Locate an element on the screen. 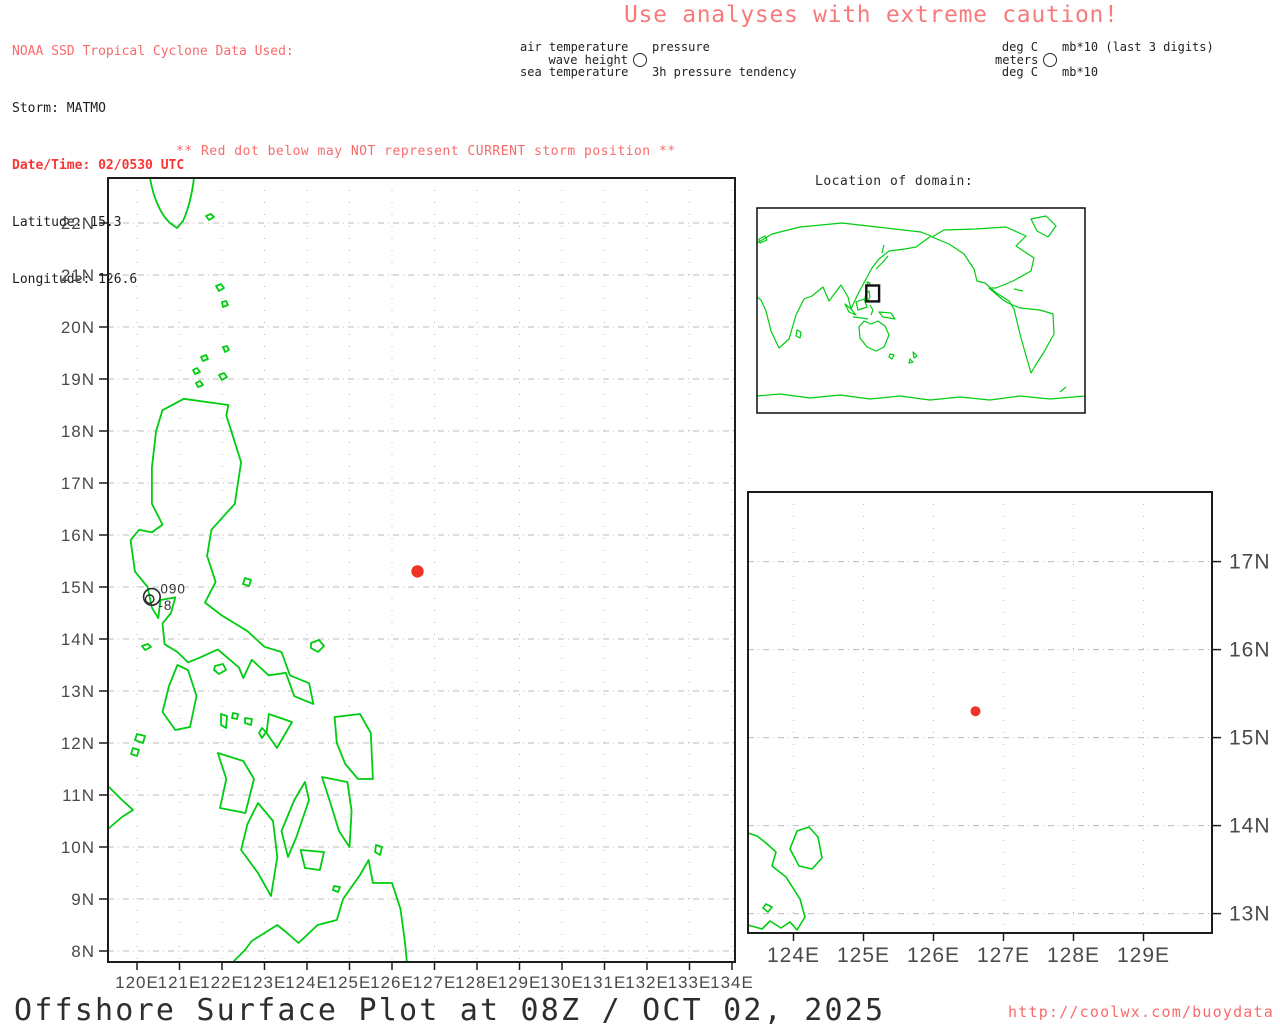 The image size is (1280, 1024). lon-tick-label: 131E is located at coordinates (605, 982).